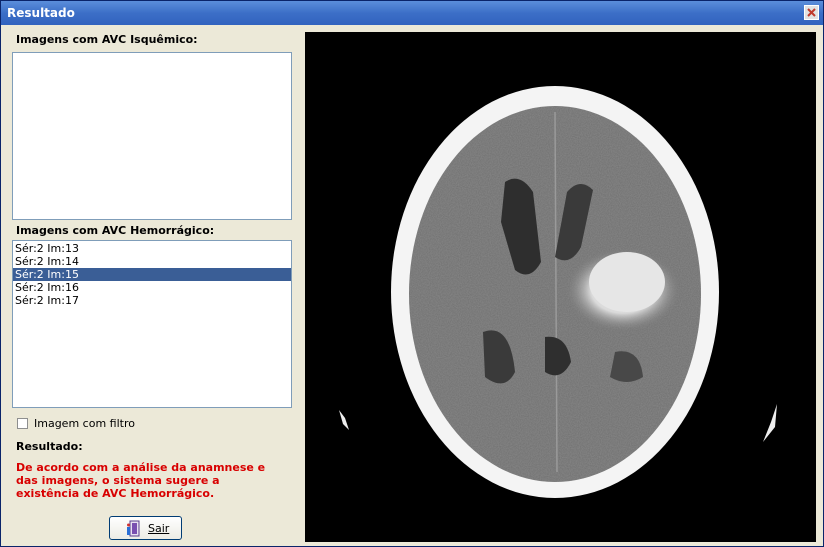  What do you see at coordinates (22, 423) in the screenshot?
I see `filter-checkbox` at bounding box center [22, 423].